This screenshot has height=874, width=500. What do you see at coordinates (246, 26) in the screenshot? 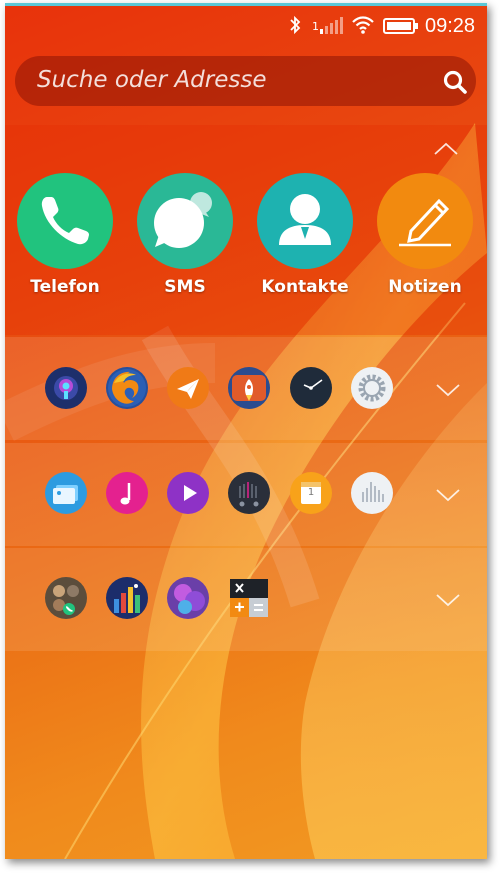
I see `status-bar: 1 09:28` at bounding box center [246, 26].